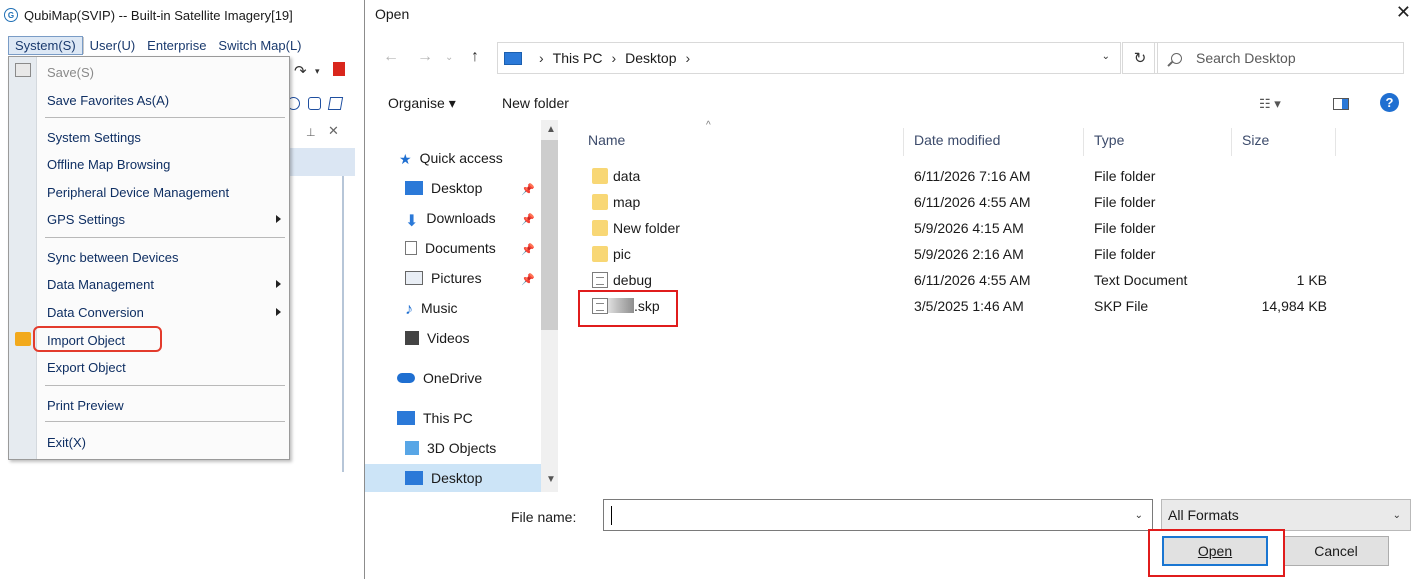  I want to click on file-name-input: ⌄, so click(878, 515).